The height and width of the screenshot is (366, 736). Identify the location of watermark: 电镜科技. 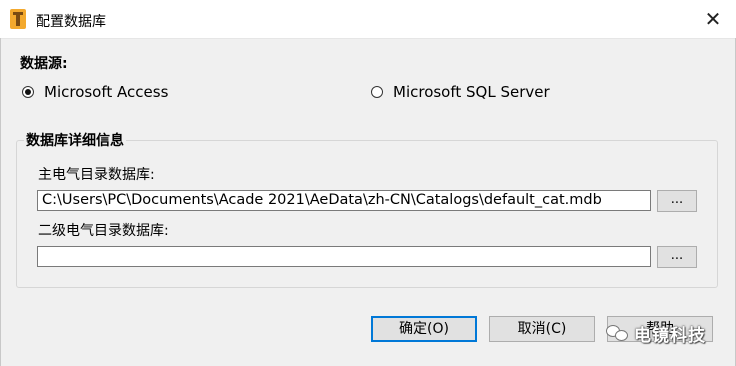
(663, 333).